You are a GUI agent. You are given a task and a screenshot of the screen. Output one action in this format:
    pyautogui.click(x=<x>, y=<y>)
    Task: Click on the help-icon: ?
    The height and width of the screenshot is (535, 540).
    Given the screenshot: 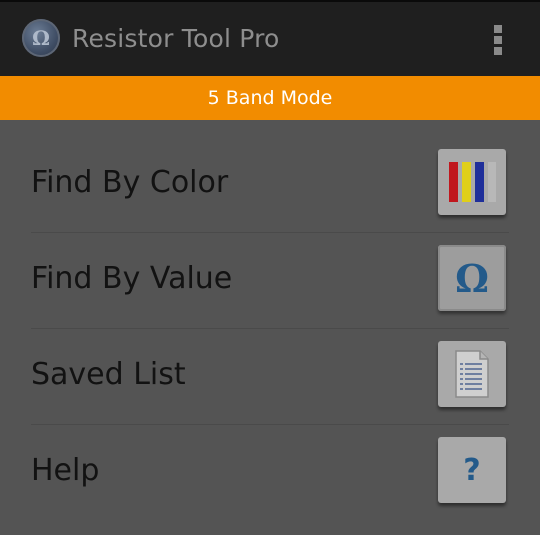 What is the action you would take?
    pyautogui.click(x=472, y=470)
    